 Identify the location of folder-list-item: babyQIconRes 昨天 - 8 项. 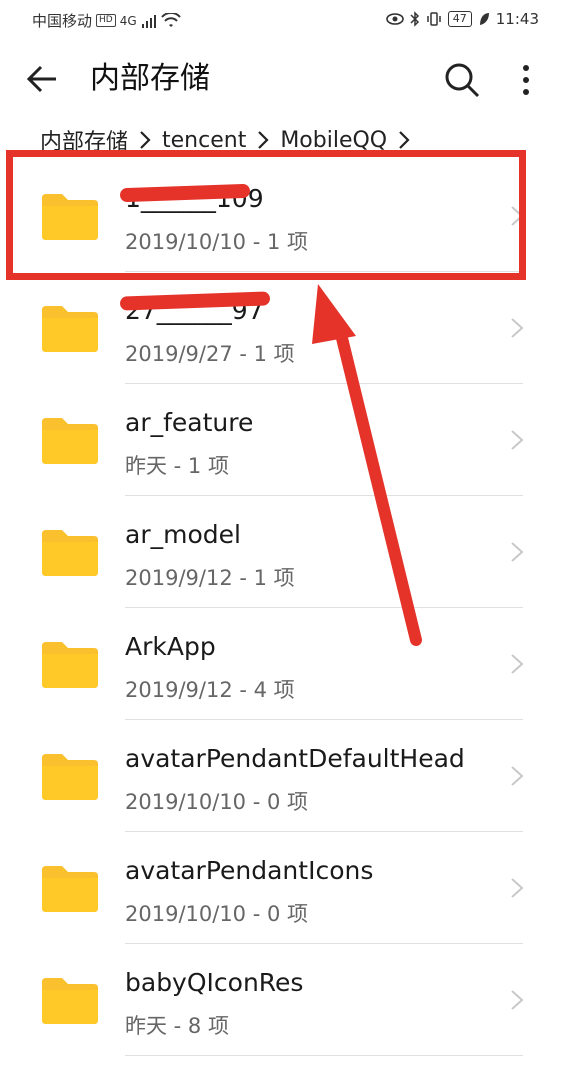
(280, 1000).